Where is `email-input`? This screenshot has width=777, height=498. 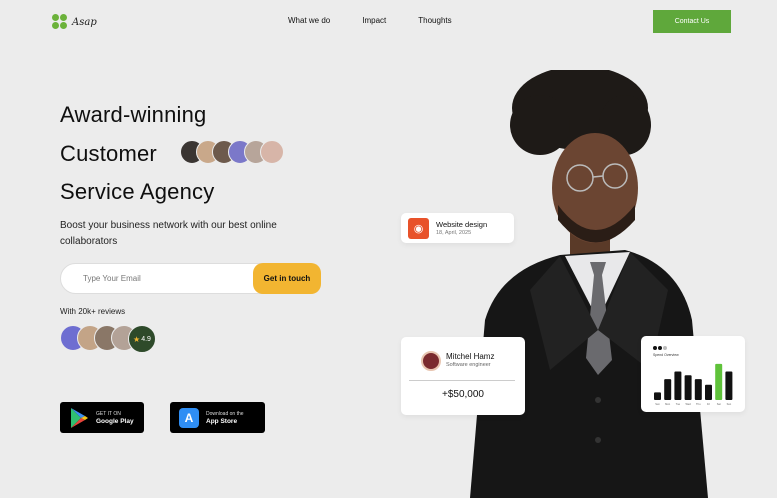
email-input is located at coordinates (163, 278).